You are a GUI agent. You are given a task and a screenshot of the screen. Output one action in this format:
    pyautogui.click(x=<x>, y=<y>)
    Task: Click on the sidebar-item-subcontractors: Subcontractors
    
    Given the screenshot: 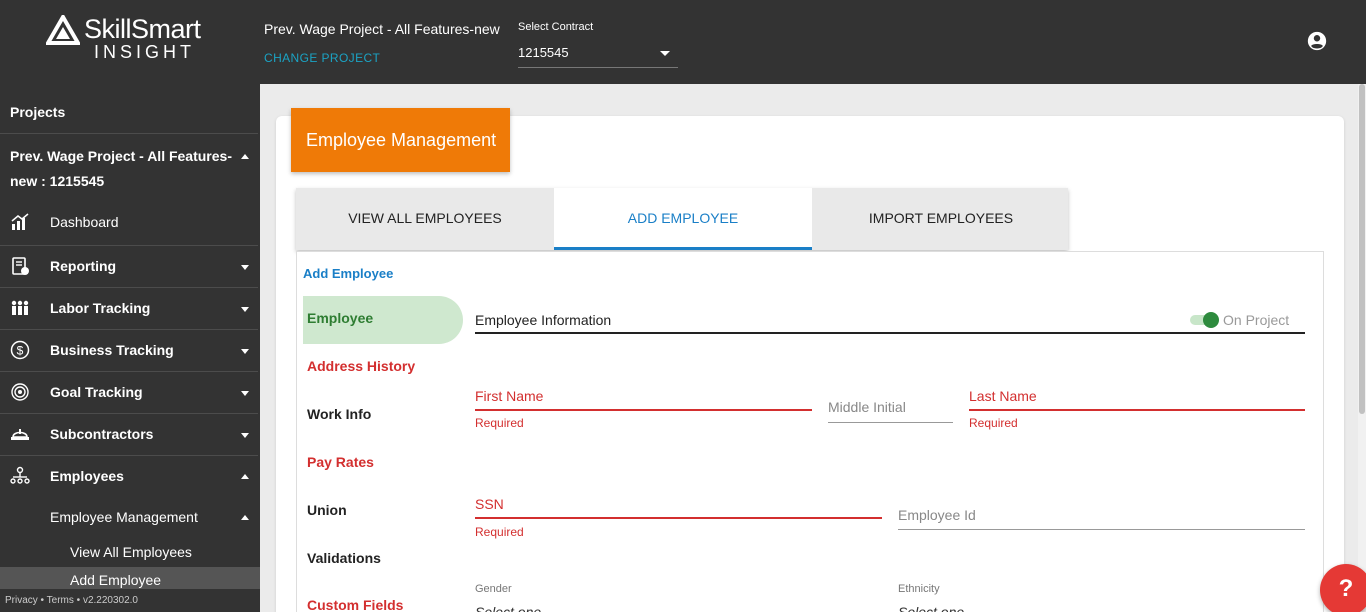 What is the action you would take?
    pyautogui.click(x=130, y=434)
    